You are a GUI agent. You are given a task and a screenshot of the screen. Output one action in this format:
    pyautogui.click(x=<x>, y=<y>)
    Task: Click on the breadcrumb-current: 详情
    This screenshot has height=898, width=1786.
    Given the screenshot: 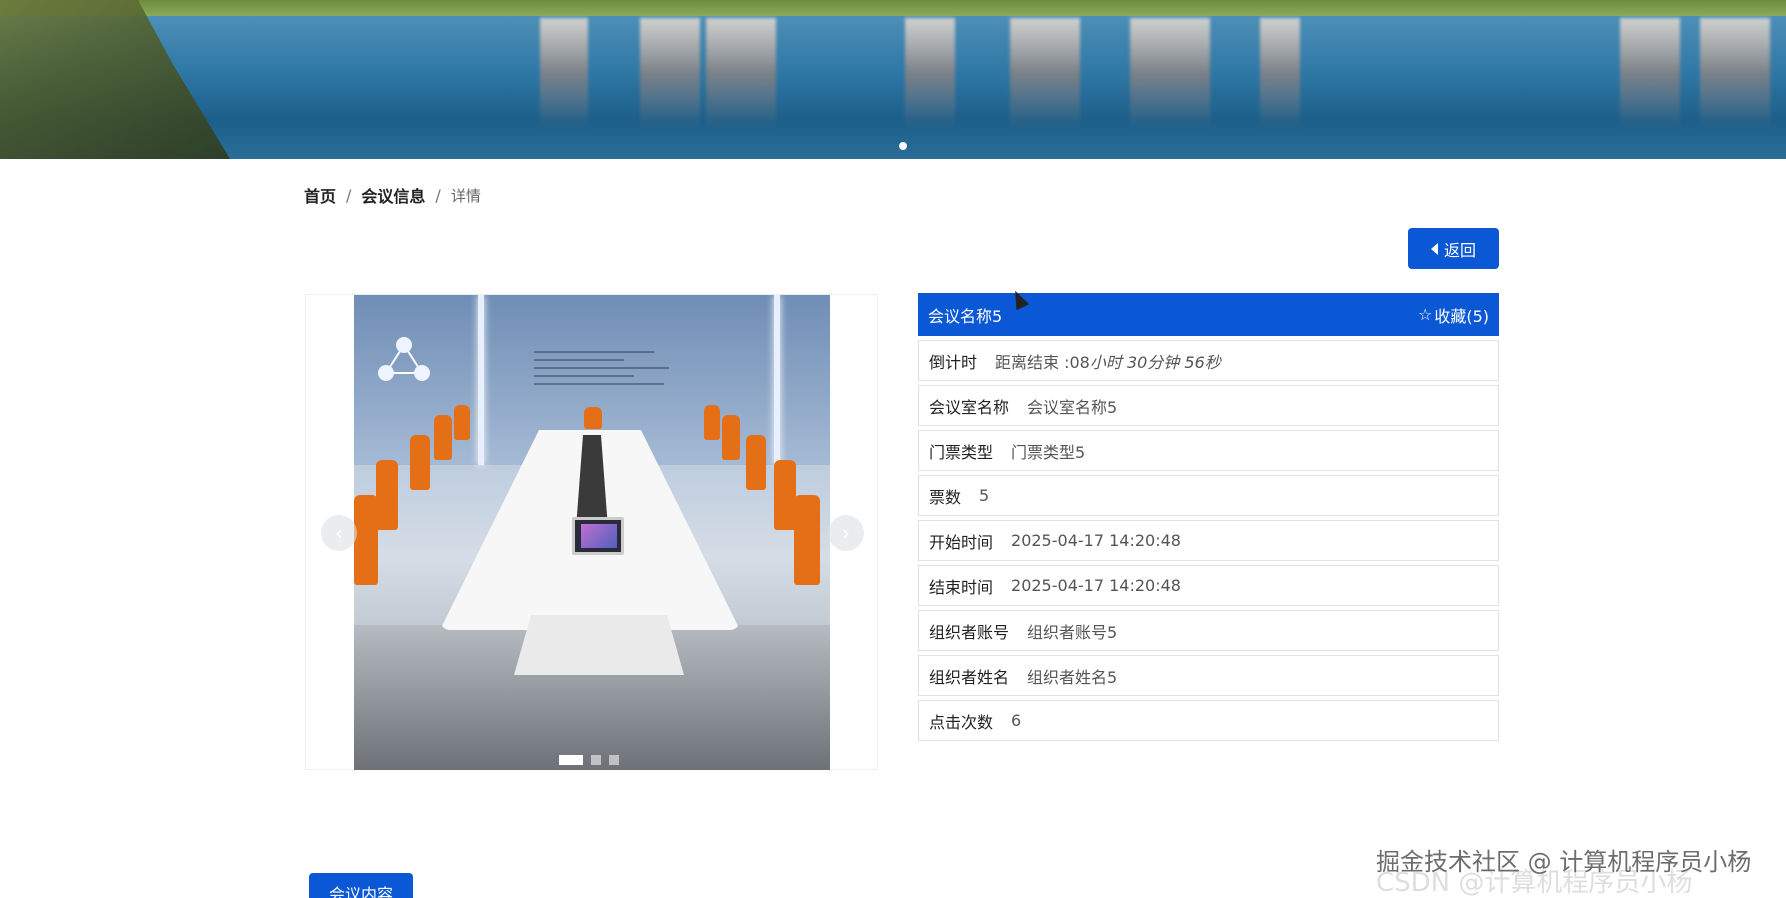 What is the action you would take?
    pyautogui.click(x=465, y=195)
    